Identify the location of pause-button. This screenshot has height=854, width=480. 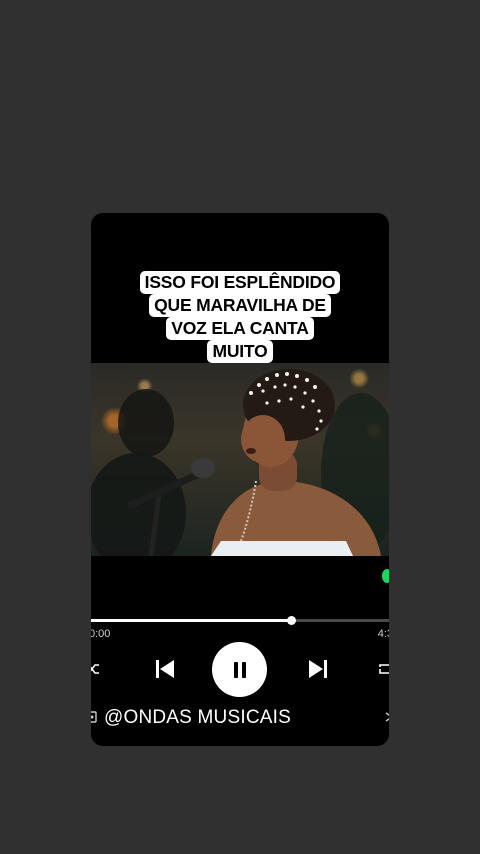
(239, 669).